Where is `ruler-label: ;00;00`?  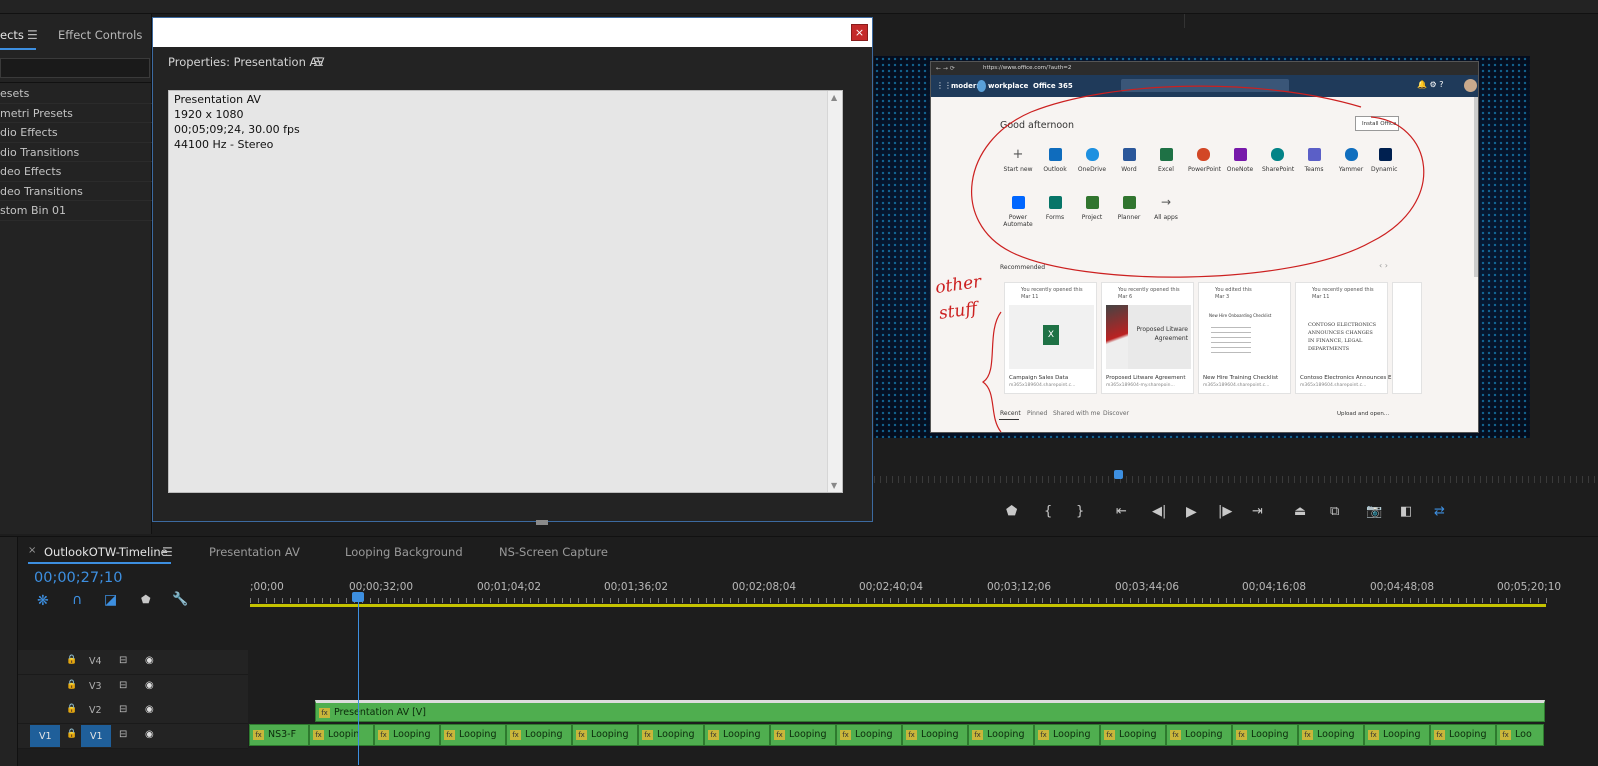
ruler-label: ;00;00 is located at coordinates (267, 587).